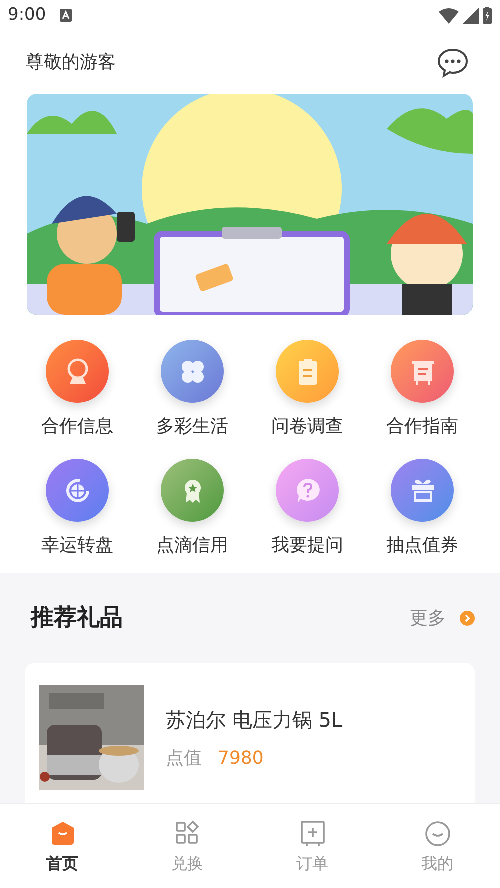  Describe the element at coordinates (422, 389) in the screenshot. I see `feature-button: 合作指南` at that location.